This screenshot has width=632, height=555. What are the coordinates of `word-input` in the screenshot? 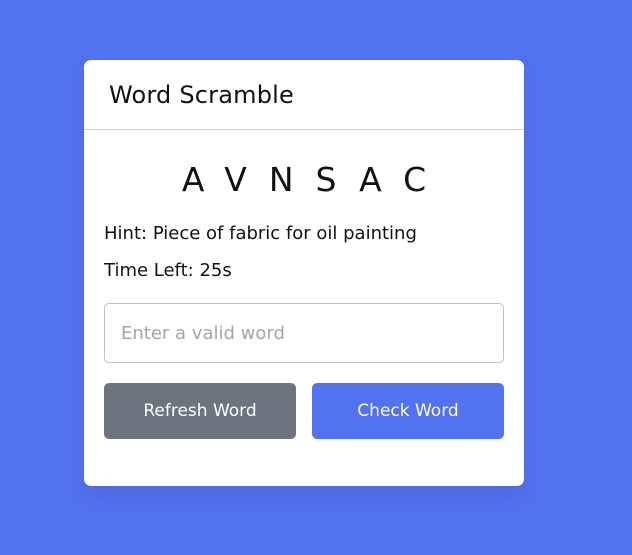 It's located at (304, 333).